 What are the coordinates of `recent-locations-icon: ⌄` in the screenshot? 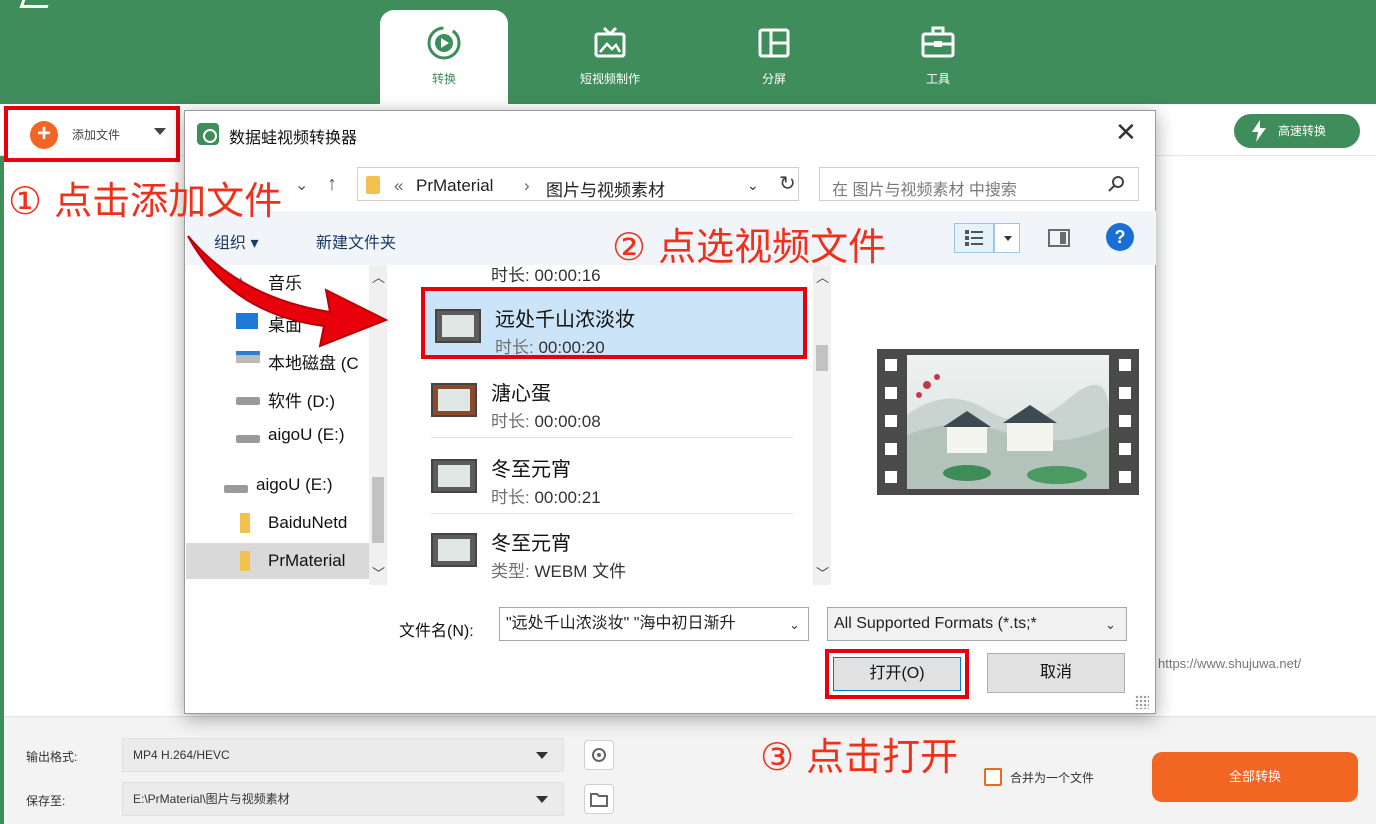 It's located at (301, 185).